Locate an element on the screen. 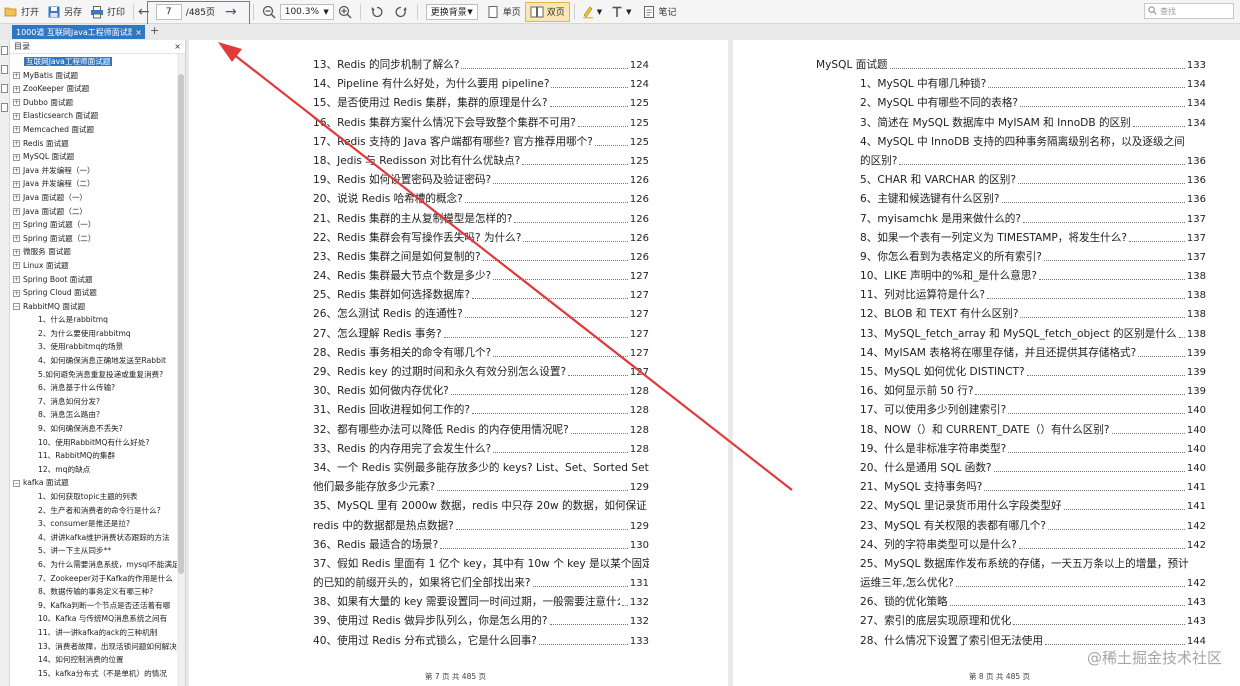  toc-row: 25、Redis 集群如何选择数据库? 127 is located at coordinates (481, 295).